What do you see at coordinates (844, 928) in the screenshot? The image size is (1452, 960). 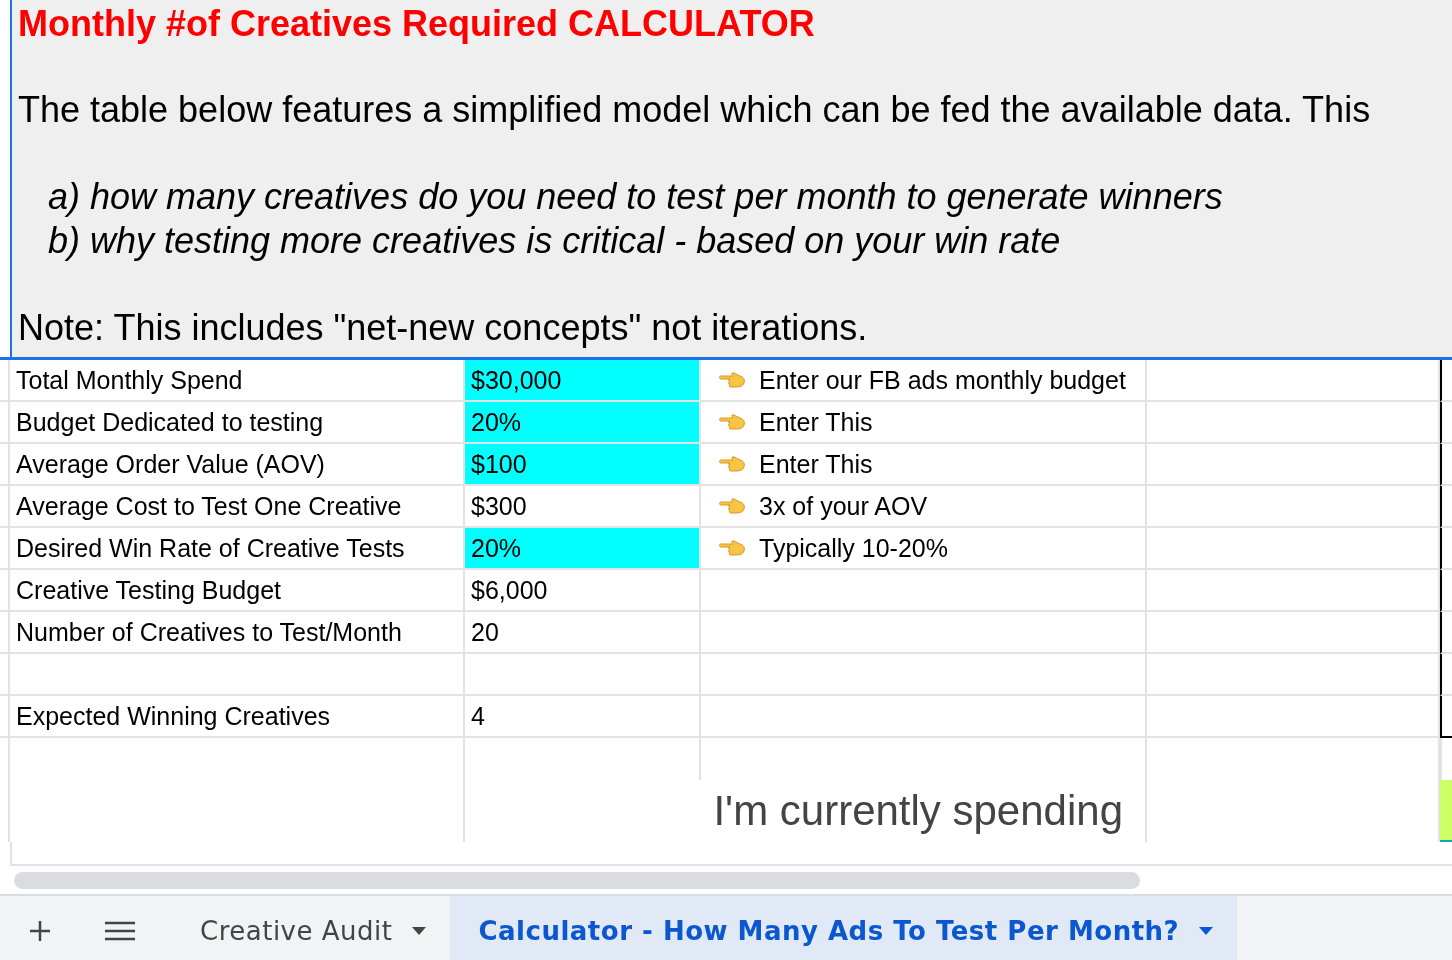 I see `sheet-tab: Calculator - How Many Ads To Test Per Month?` at bounding box center [844, 928].